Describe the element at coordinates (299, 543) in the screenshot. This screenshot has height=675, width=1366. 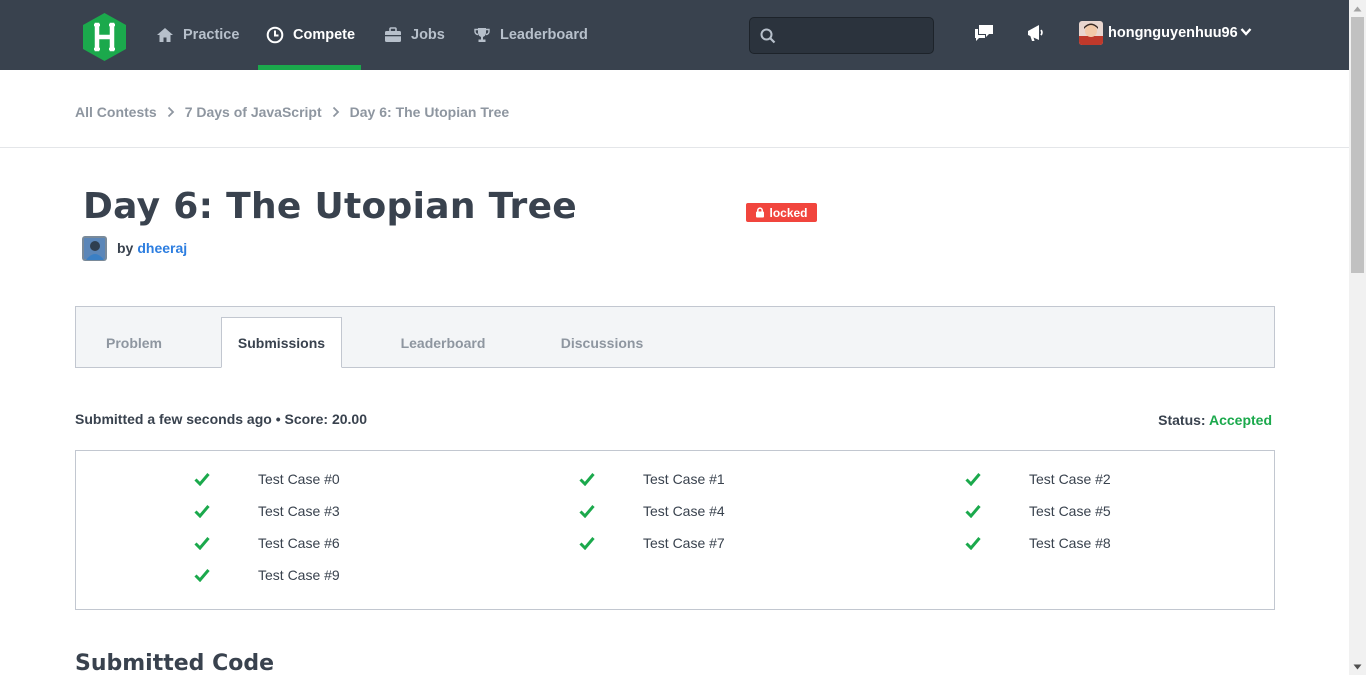
I see `test-case-label: Test Case #6` at that location.